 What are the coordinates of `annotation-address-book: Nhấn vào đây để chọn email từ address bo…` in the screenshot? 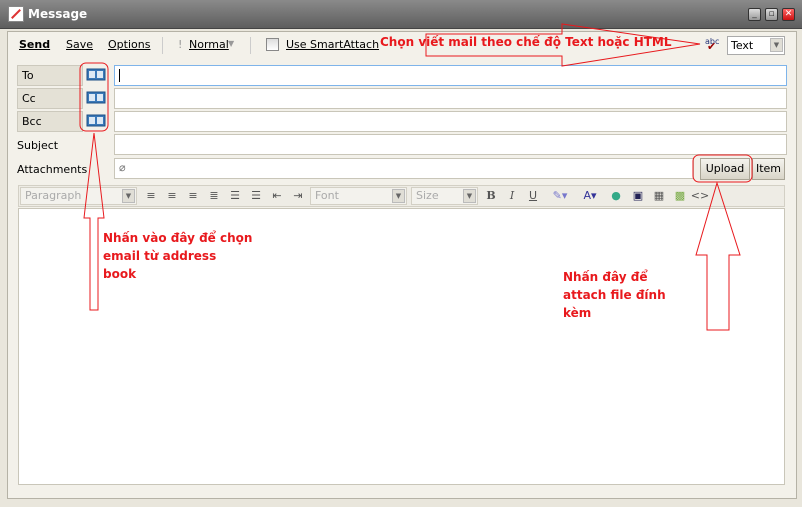 It's located at (178, 256).